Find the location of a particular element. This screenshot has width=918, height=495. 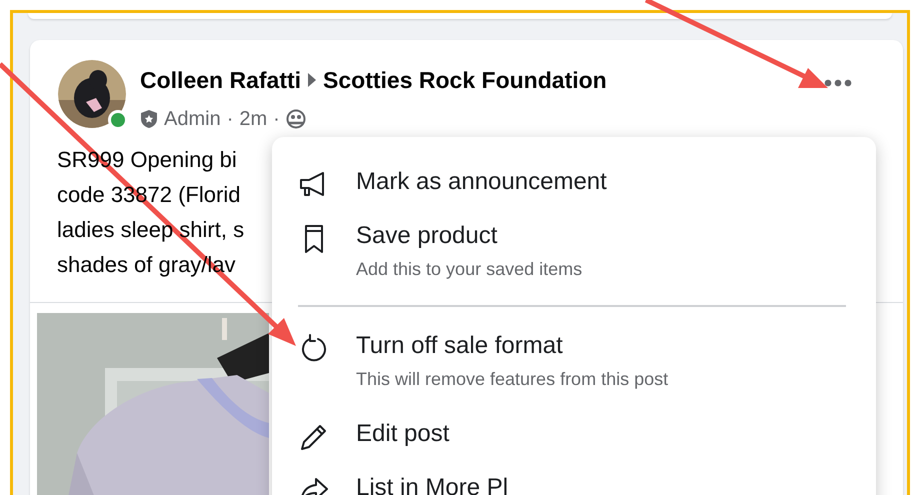

caret-icon is located at coordinates (312, 80).